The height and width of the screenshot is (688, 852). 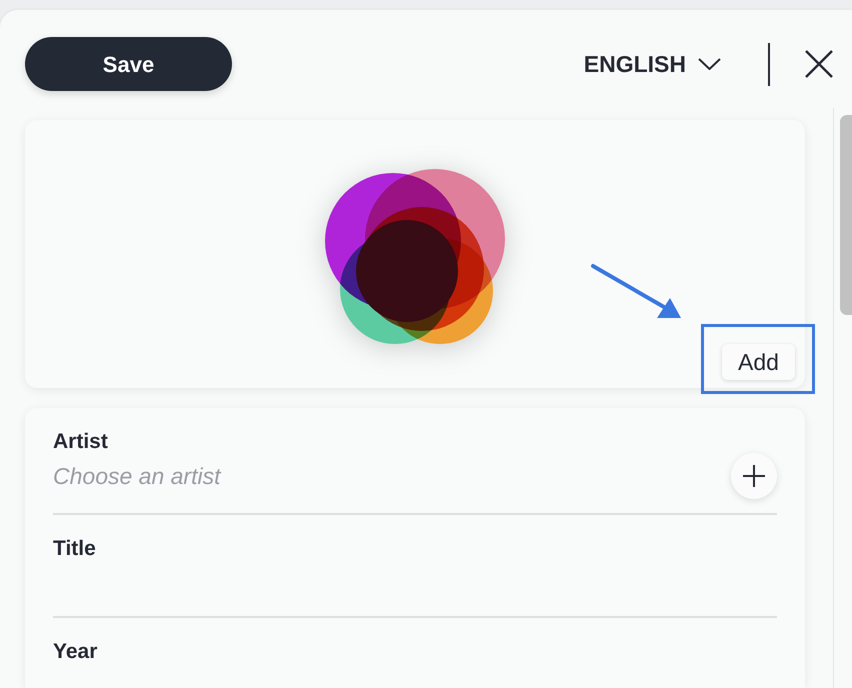 What do you see at coordinates (846, 215) in the screenshot?
I see `scrollbar-thumb` at bounding box center [846, 215].